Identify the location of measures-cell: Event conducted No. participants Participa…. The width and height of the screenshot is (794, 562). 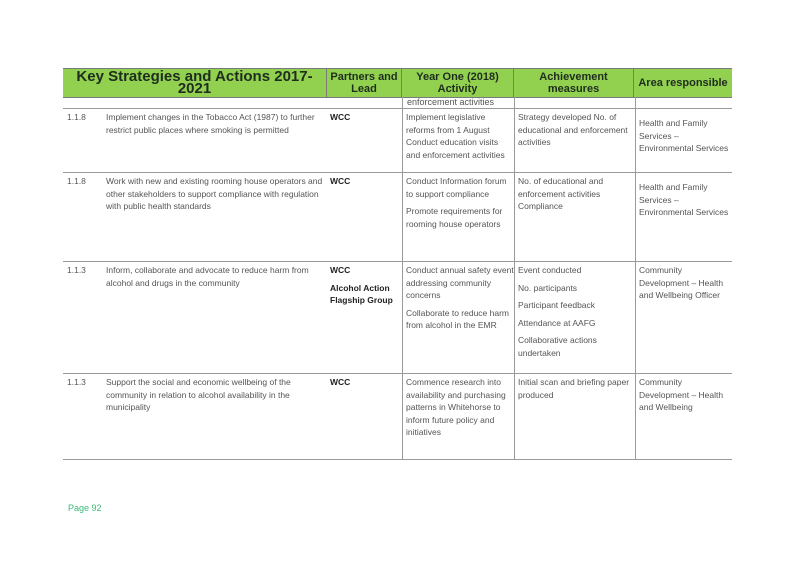
(577, 314).